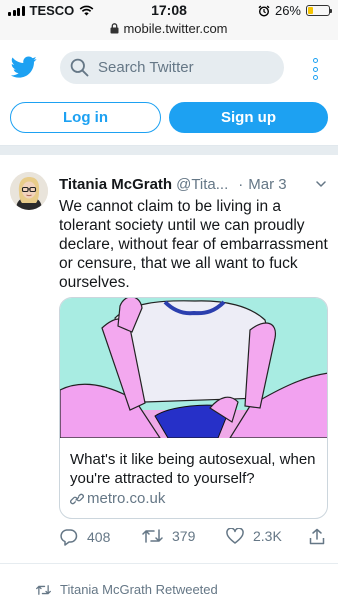 Image resolution: width=338 pixels, height=600 pixels. I want to click on search-icon, so click(79, 67).